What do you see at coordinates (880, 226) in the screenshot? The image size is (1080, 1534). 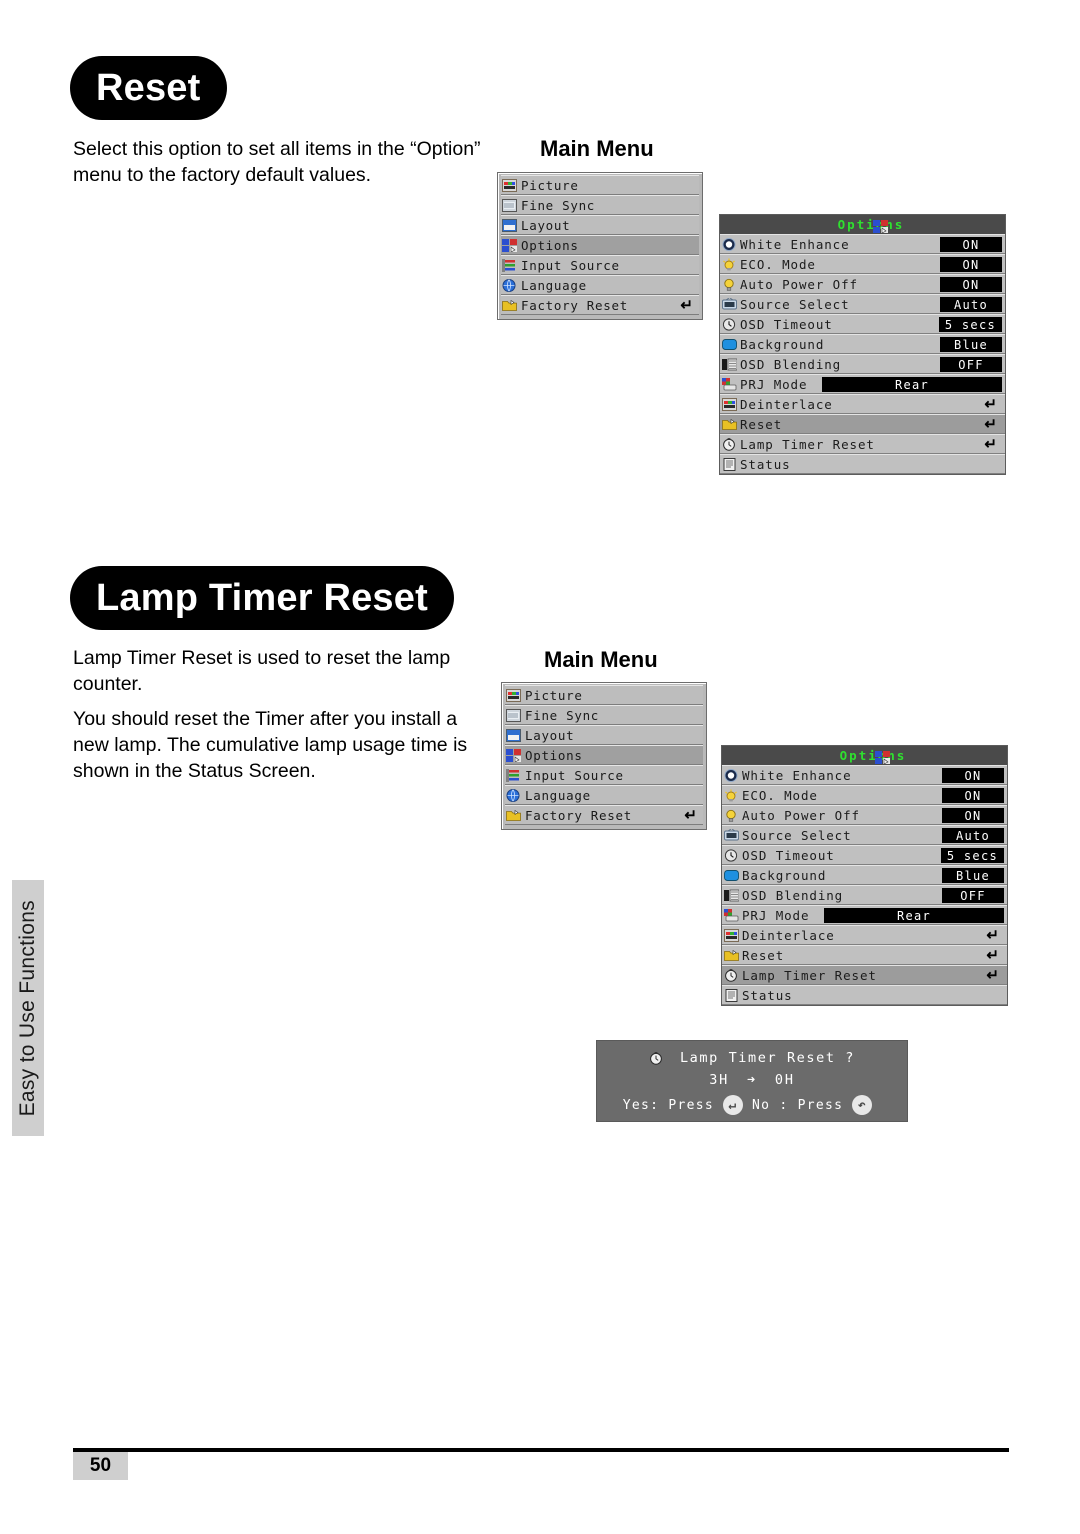 I see `options-icon` at bounding box center [880, 226].